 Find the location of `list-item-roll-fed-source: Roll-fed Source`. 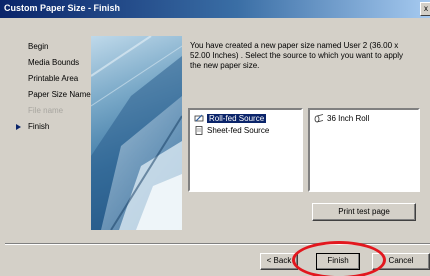

list-item-roll-fed-source: Roll-fed Source is located at coordinates (230, 118).